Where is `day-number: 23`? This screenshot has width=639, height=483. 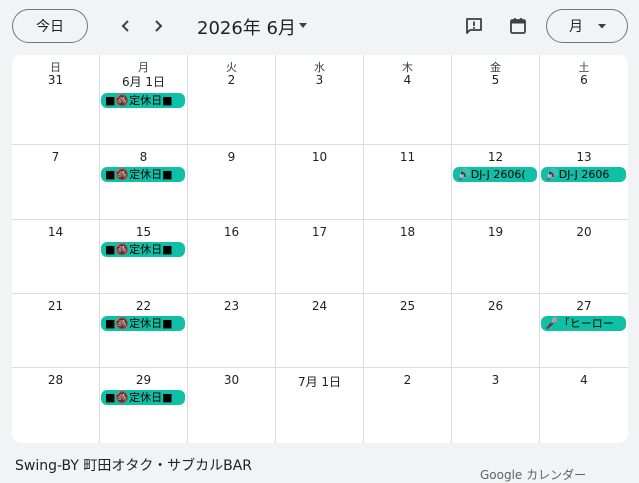
day-number: 23 is located at coordinates (231, 306).